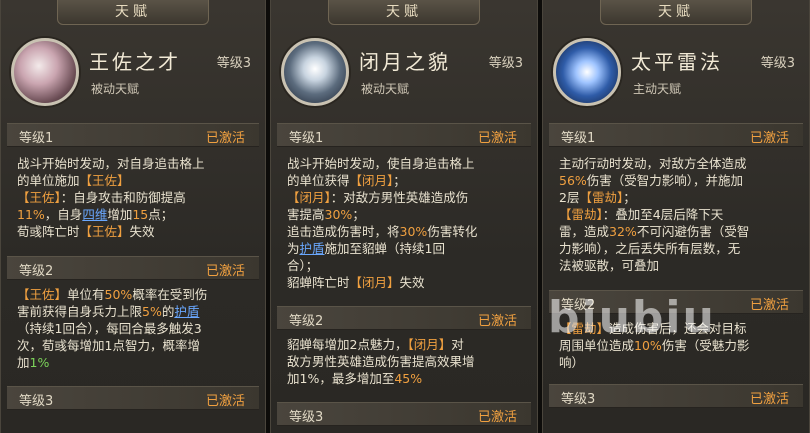 Image resolution: width=810 pixels, height=433 pixels. What do you see at coordinates (665, 180) in the screenshot?
I see `description-text: 伤害（受智力影响），并施加` at bounding box center [665, 180].